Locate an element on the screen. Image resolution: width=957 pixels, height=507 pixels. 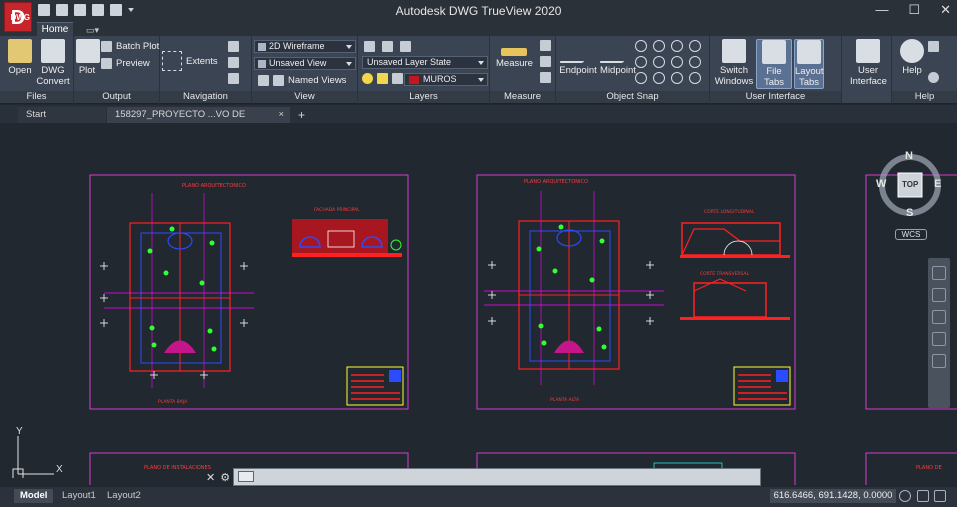
pan-hand-icon is located at coordinates (233, 46).